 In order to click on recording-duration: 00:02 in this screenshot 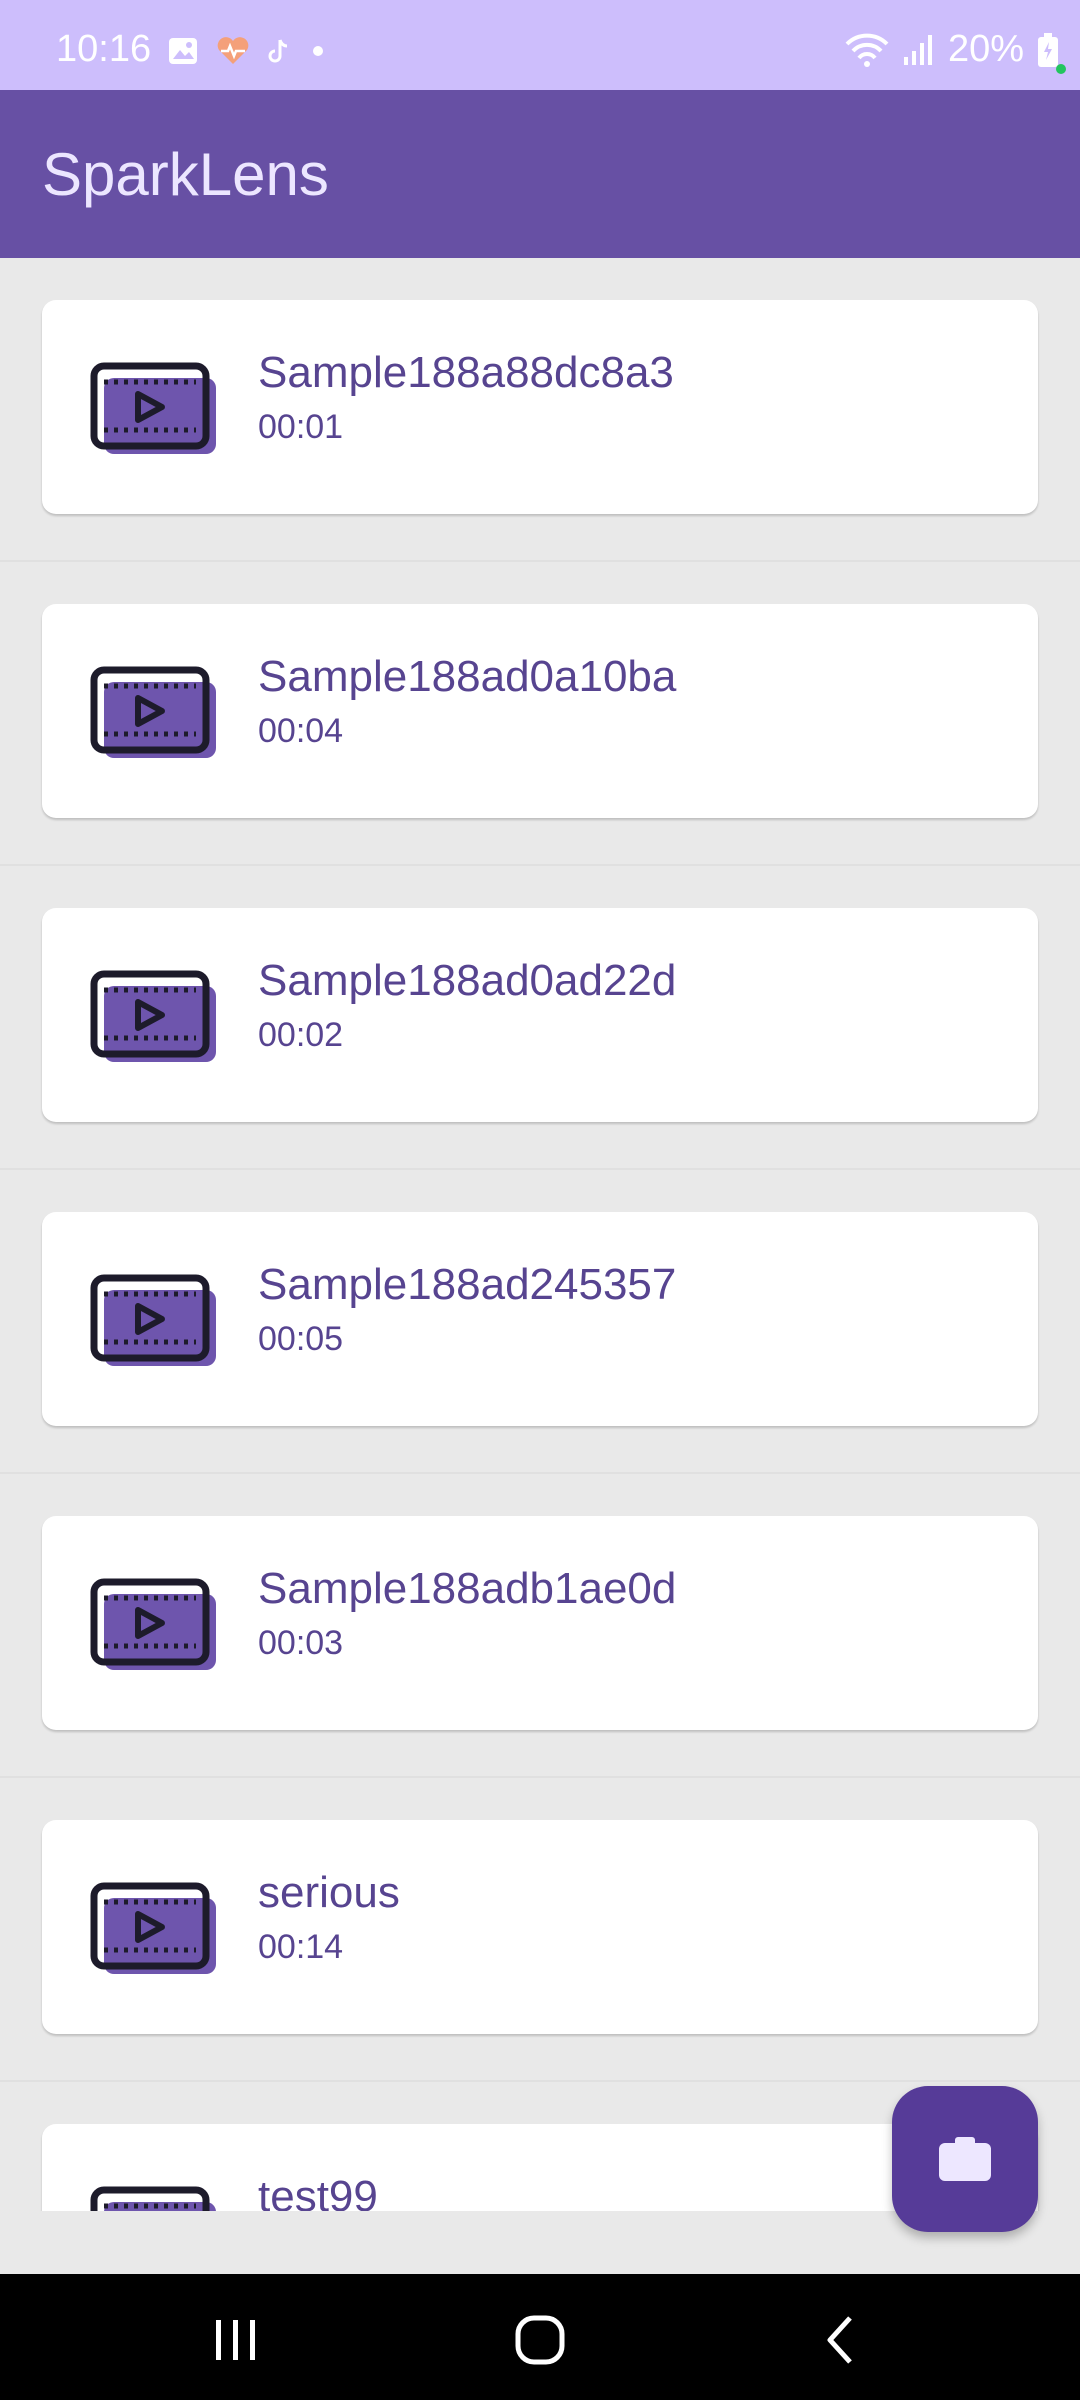, I will do `click(301, 1035)`.